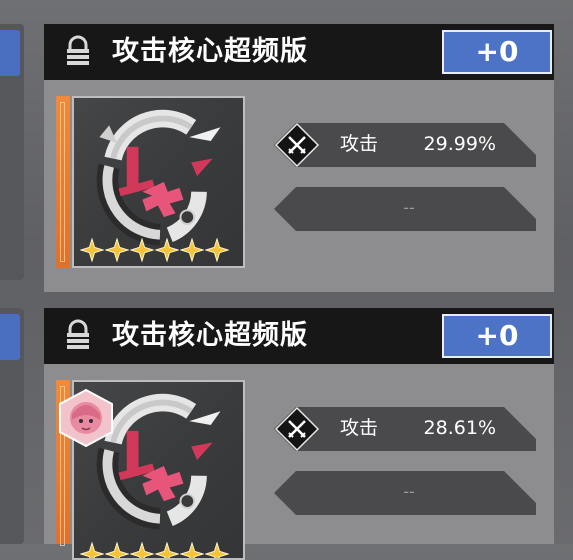 The width and height of the screenshot is (573, 560). What do you see at coordinates (158, 182) in the screenshot?
I see `equipment-icon-frame` at bounding box center [158, 182].